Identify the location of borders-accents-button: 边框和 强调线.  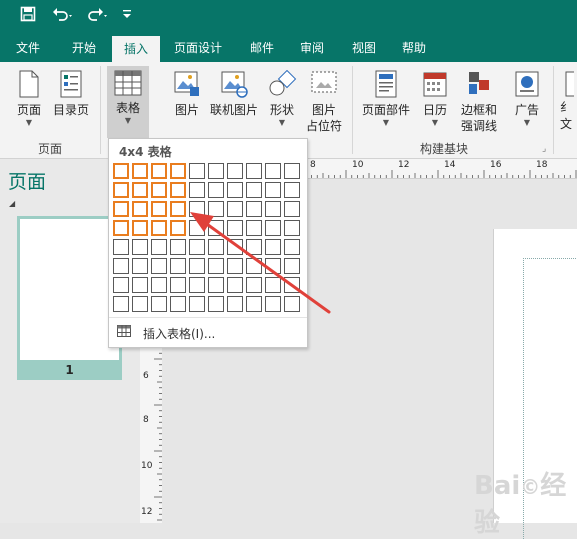
(479, 102).